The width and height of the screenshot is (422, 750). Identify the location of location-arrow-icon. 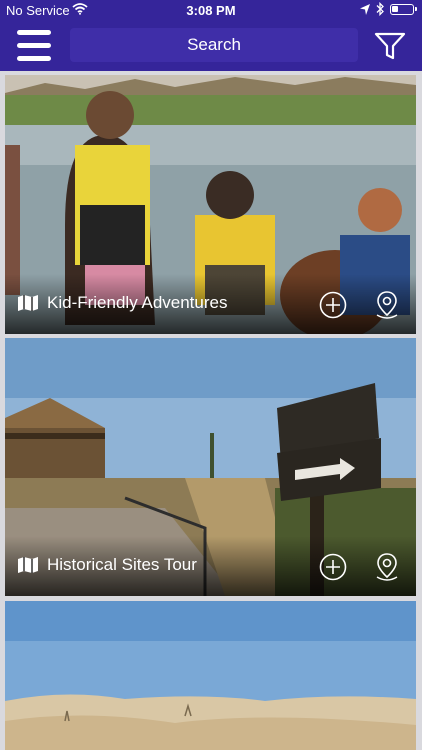
(365, 9).